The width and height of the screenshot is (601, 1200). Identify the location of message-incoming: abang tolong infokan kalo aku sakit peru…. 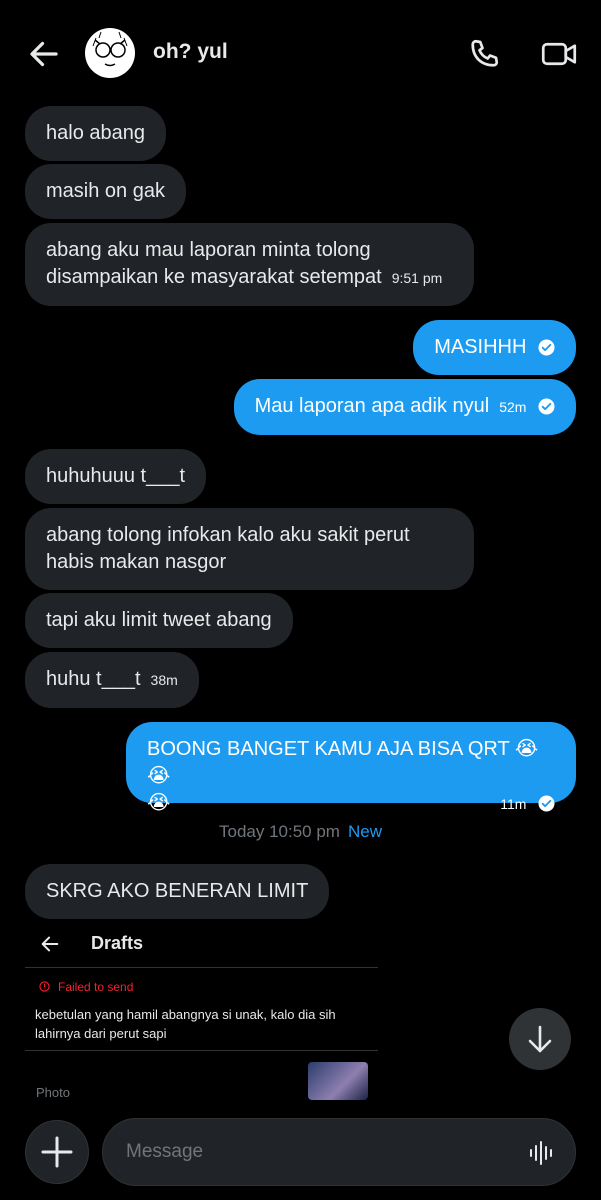
(249, 549).